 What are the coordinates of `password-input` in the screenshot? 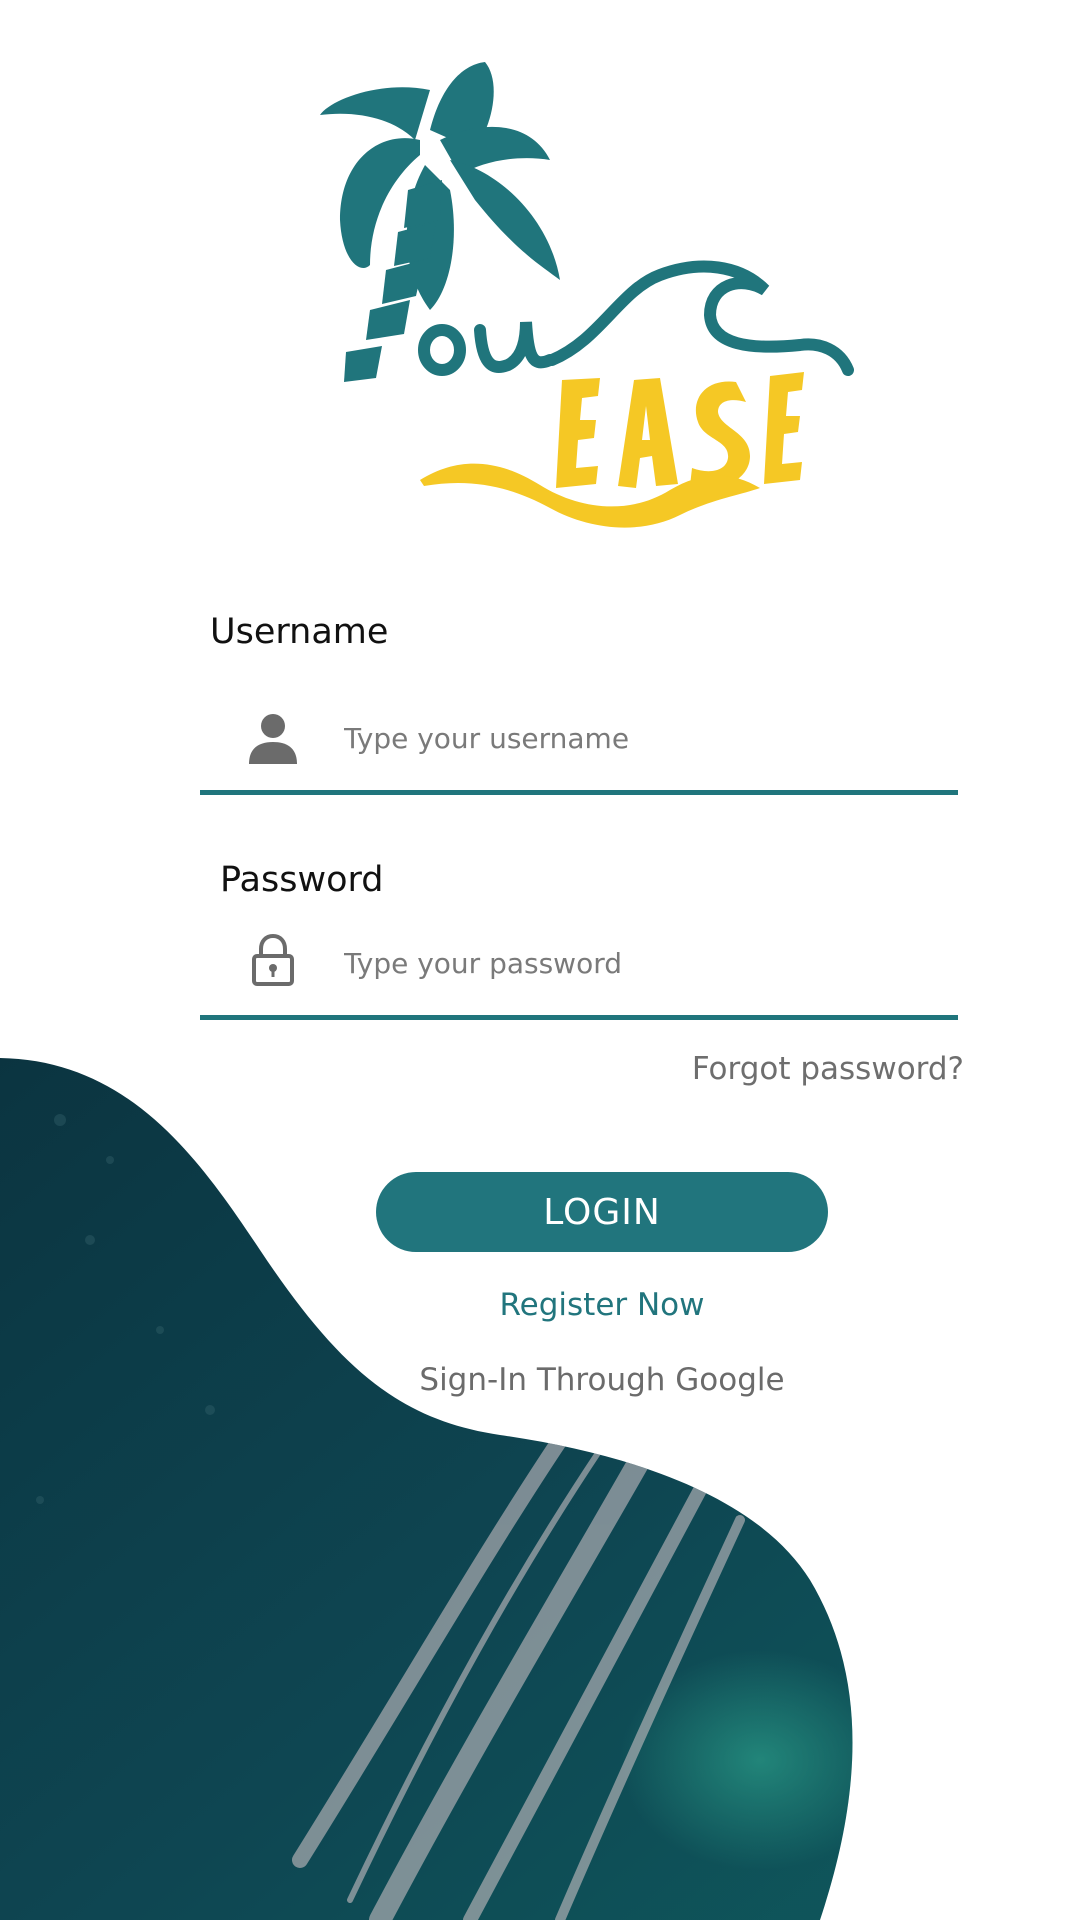 It's located at (634, 963).